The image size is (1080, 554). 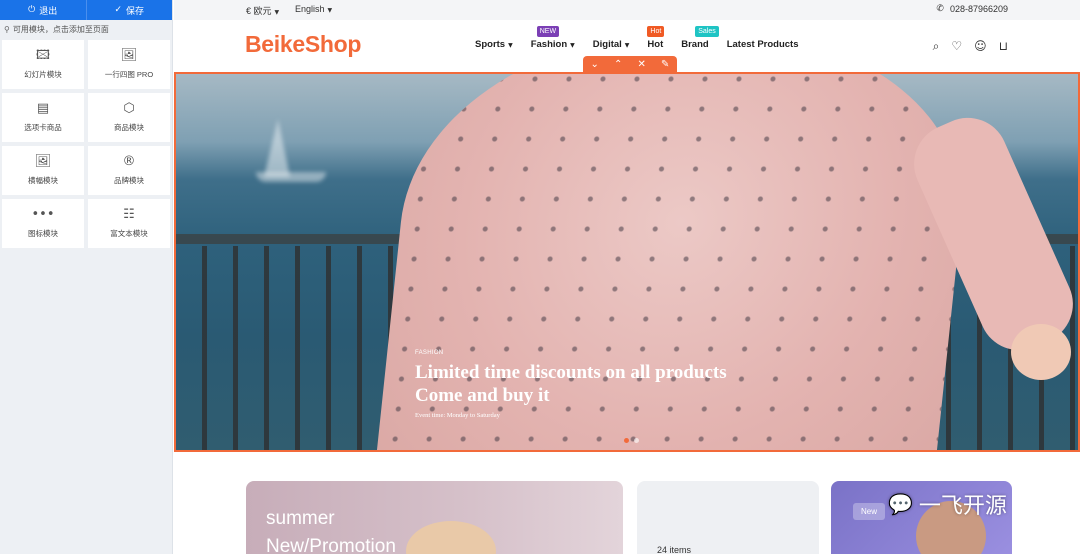 I want to click on items-count: 24 items, so click(x=674, y=549).